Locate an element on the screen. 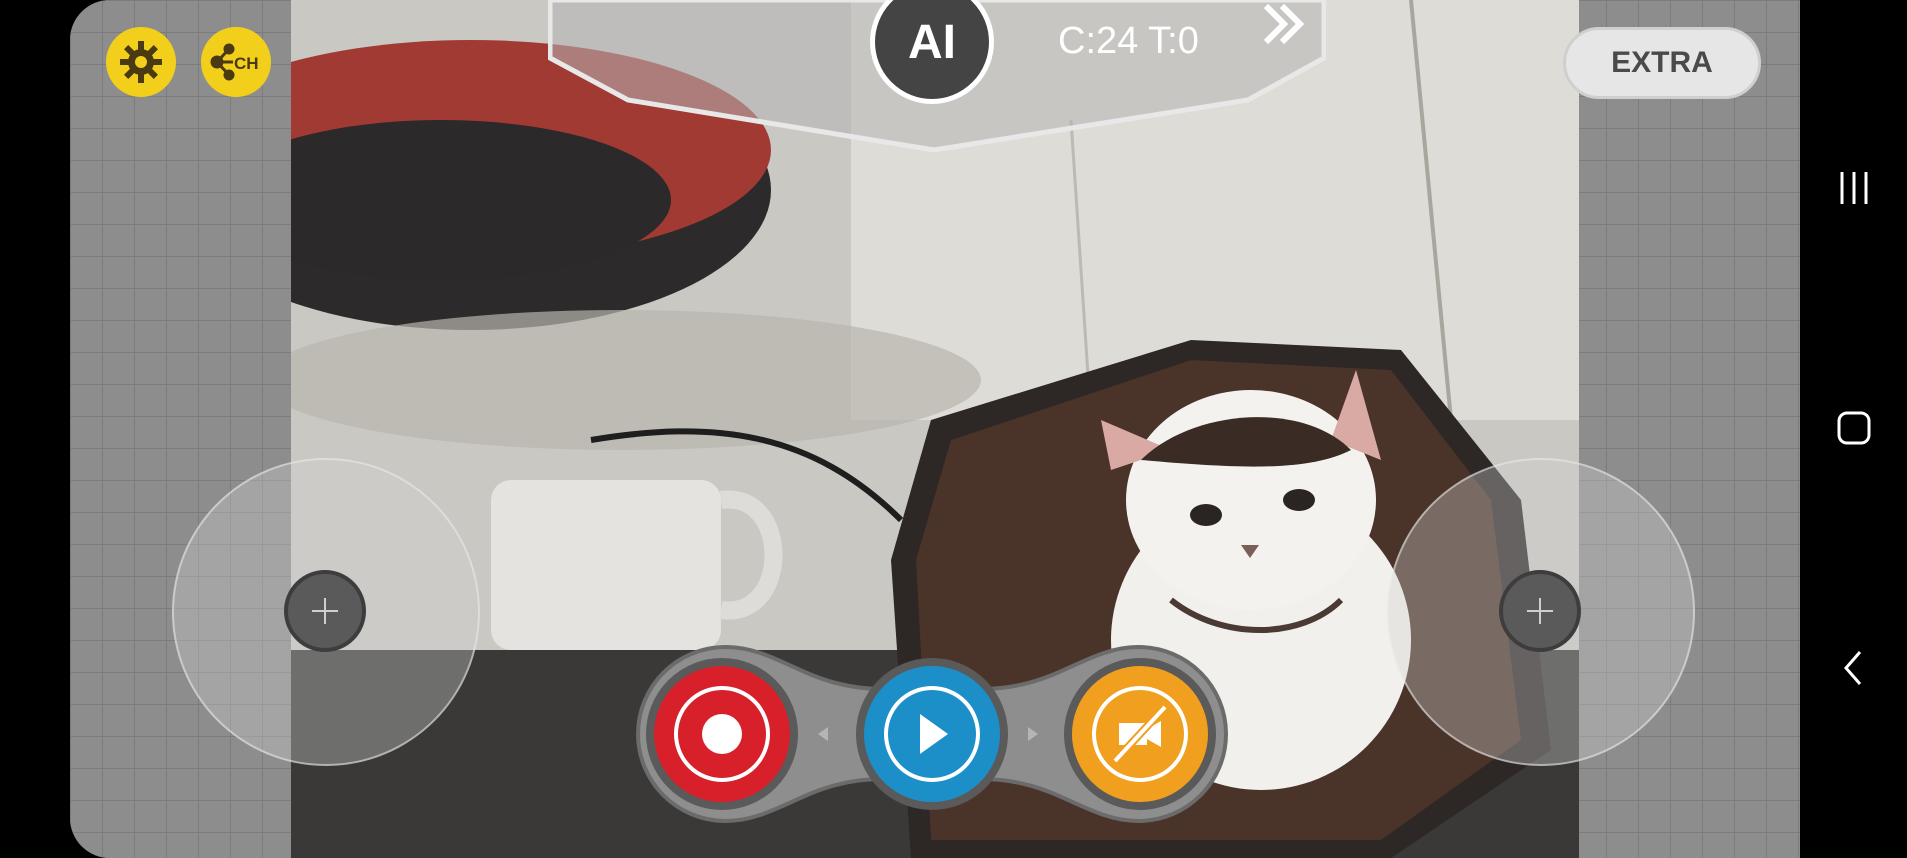 The image size is (1907, 858). play-button is located at coordinates (932, 734).